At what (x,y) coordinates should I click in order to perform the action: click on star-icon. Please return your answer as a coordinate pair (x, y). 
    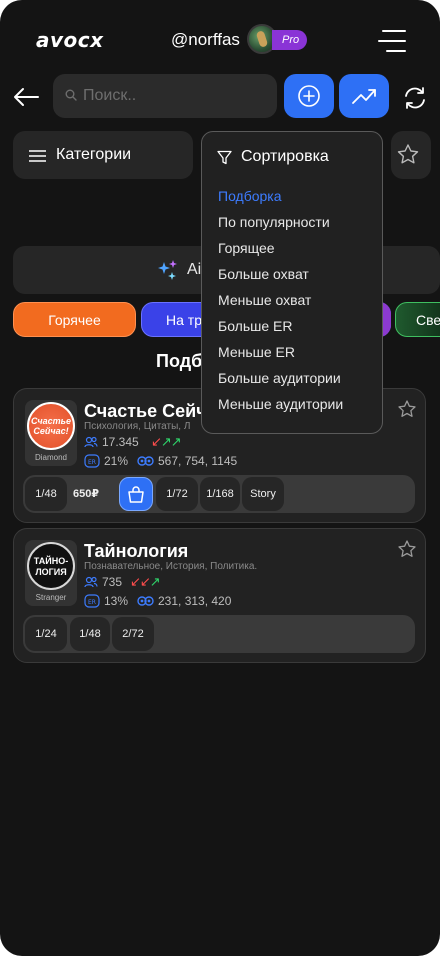
    Looking at the image, I should click on (408, 154).